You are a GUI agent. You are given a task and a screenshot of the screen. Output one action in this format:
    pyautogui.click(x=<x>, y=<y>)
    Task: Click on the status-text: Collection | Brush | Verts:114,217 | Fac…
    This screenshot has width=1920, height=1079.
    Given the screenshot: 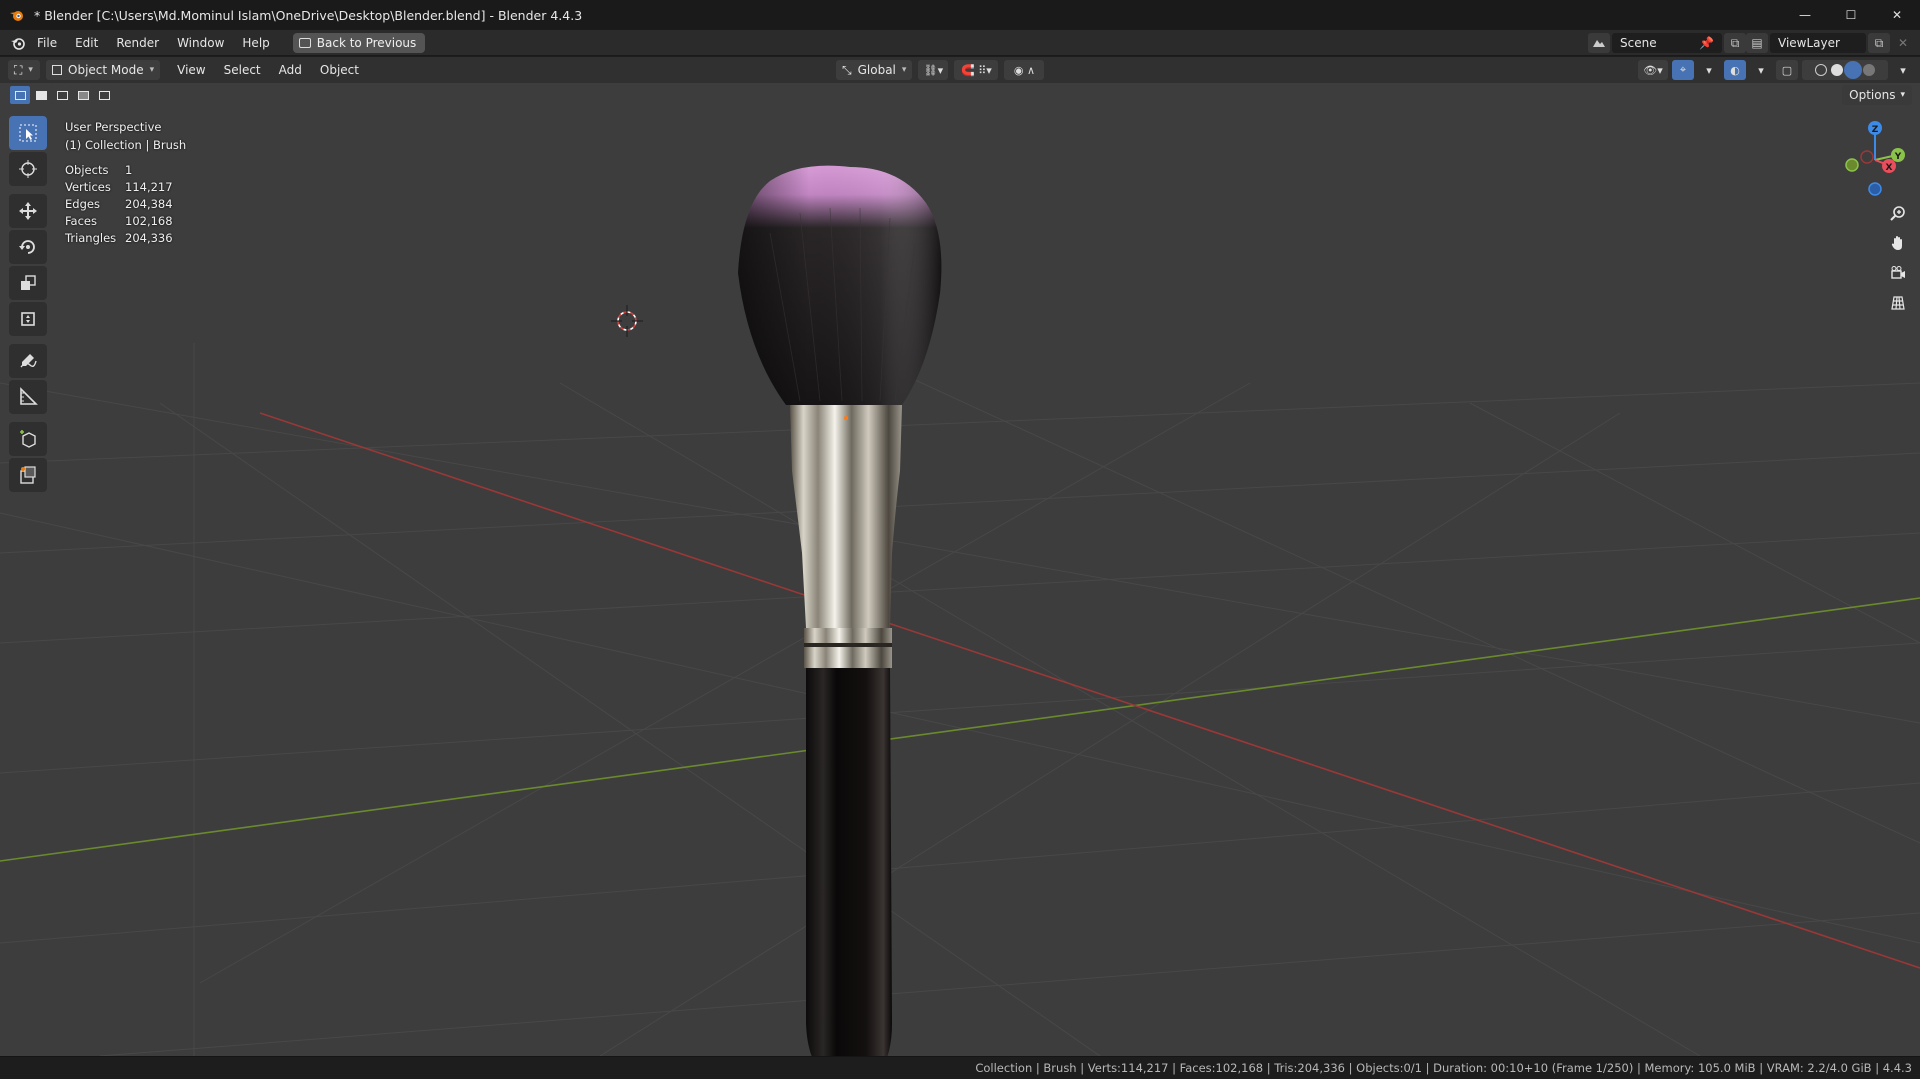 What is the action you would take?
    pyautogui.click(x=1443, y=1068)
    